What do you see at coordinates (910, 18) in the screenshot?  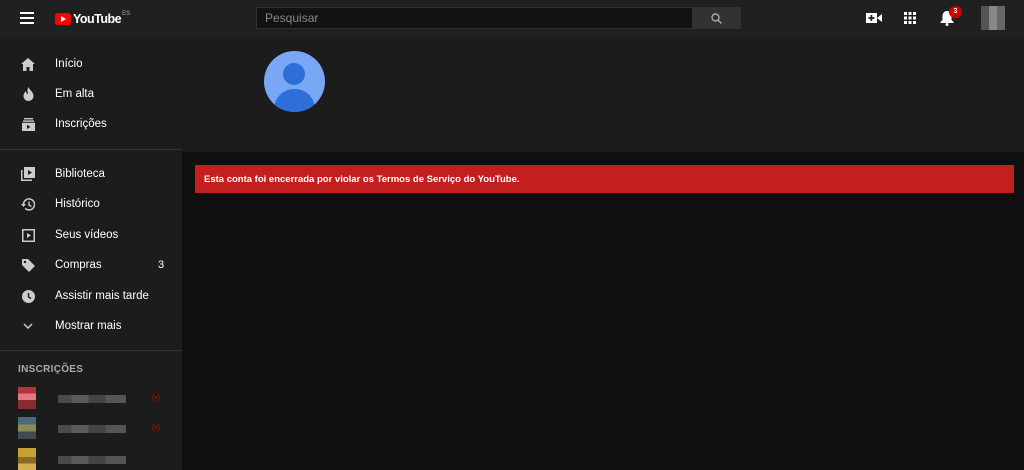 I see `apps-icon` at bounding box center [910, 18].